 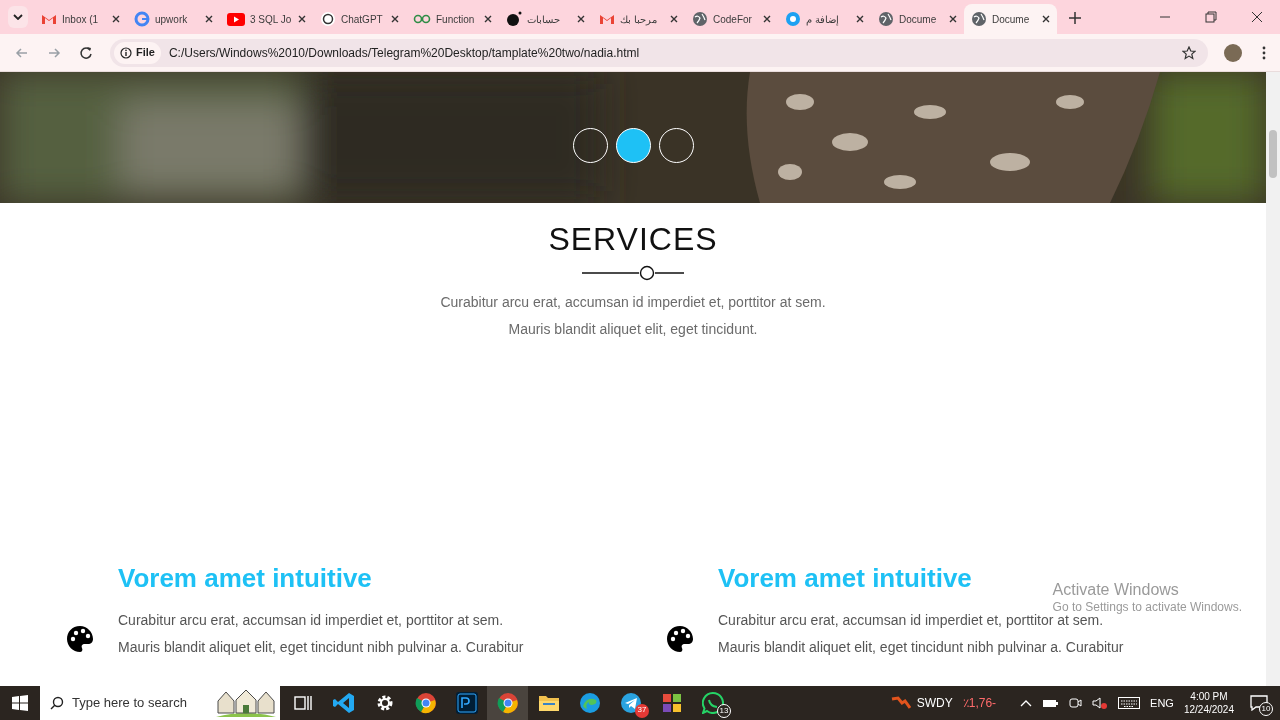 What do you see at coordinates (456, 19) in the screenshot?
I see `tab-title: Function` at bounding box center [456, 19].